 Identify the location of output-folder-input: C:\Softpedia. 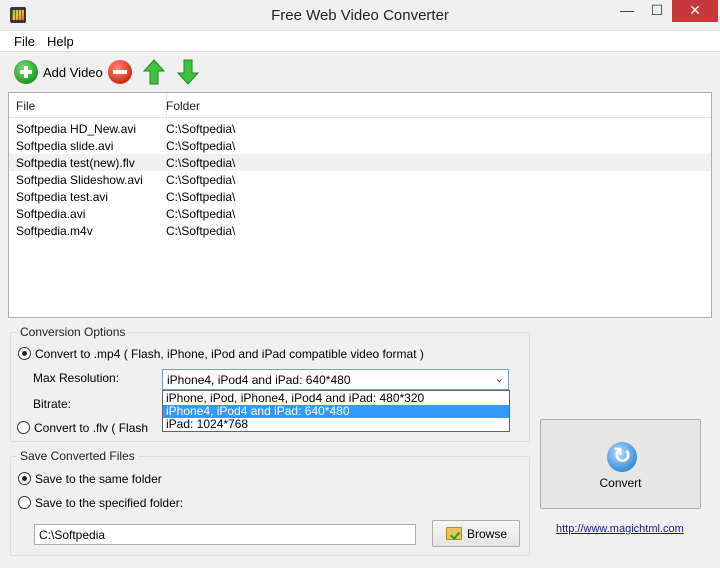
(225, 534).